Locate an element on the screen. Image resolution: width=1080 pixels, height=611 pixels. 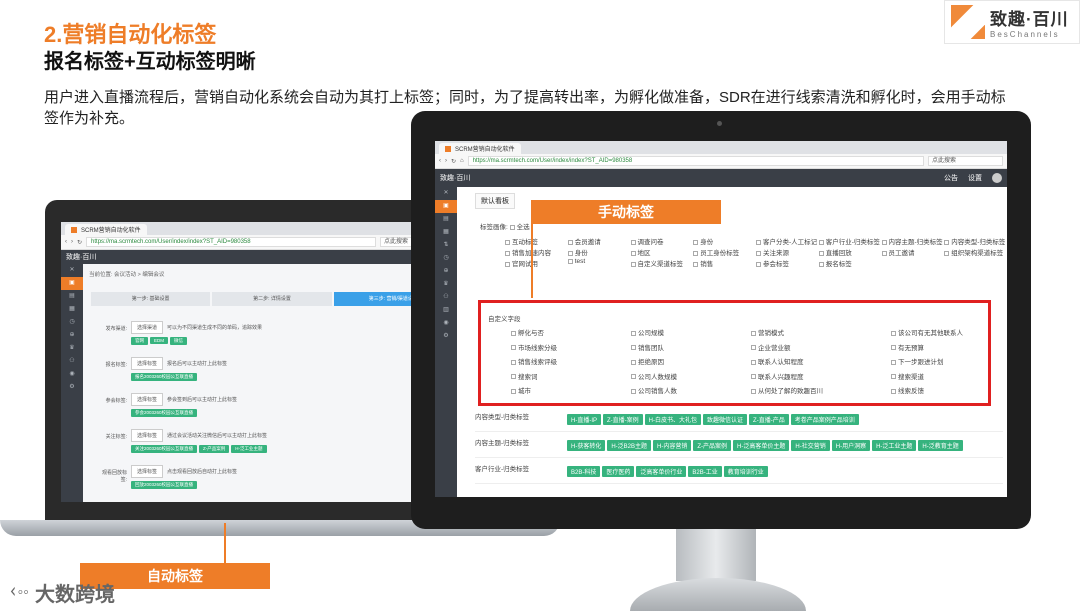
tag-pill: 泛高客单价行业 is located at coordinates (661, 471).